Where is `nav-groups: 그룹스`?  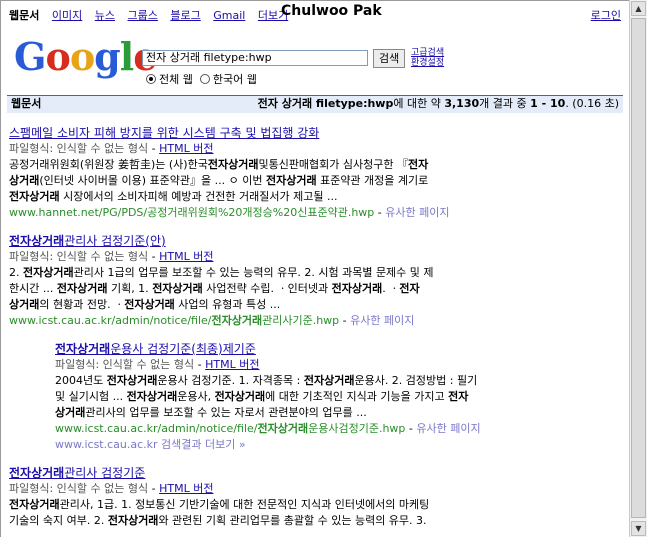
nav-groups: 그룹스 is located at coordinates (143, 15).